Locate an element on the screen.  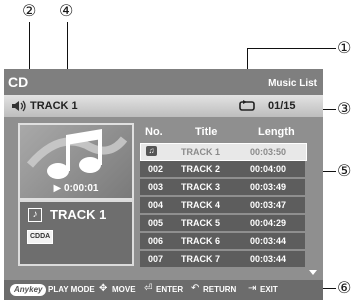
track-row-selected: ♫ TRACK 1 00:03:50 is located at coordinates (223, 152).